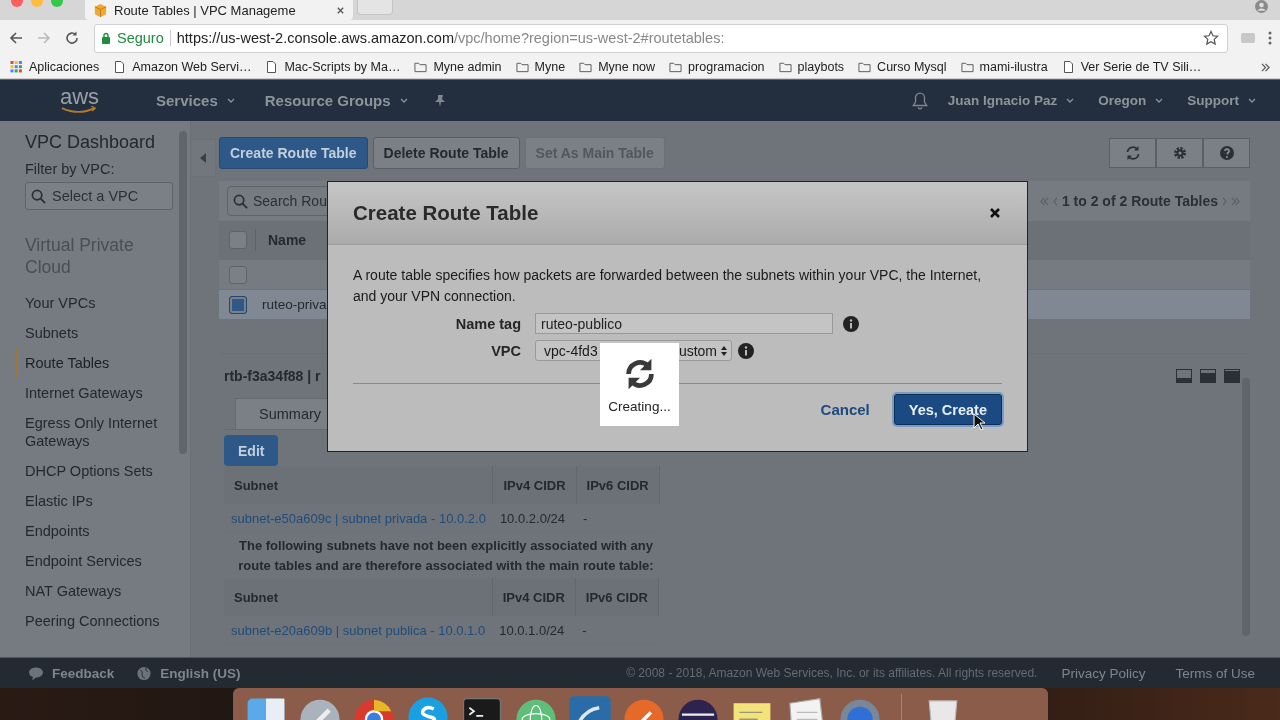 This screenshot has width=1280, height=720. Describe the element at coordinates (534, 630) in the screenshot. I see `table-cell: 10.0.1.0/24` at that location.